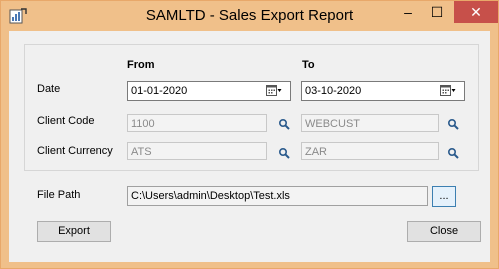  I want to click on title-bar: SAMLTD - Sales Export Report – ☐ ✕, so click(249, 16).